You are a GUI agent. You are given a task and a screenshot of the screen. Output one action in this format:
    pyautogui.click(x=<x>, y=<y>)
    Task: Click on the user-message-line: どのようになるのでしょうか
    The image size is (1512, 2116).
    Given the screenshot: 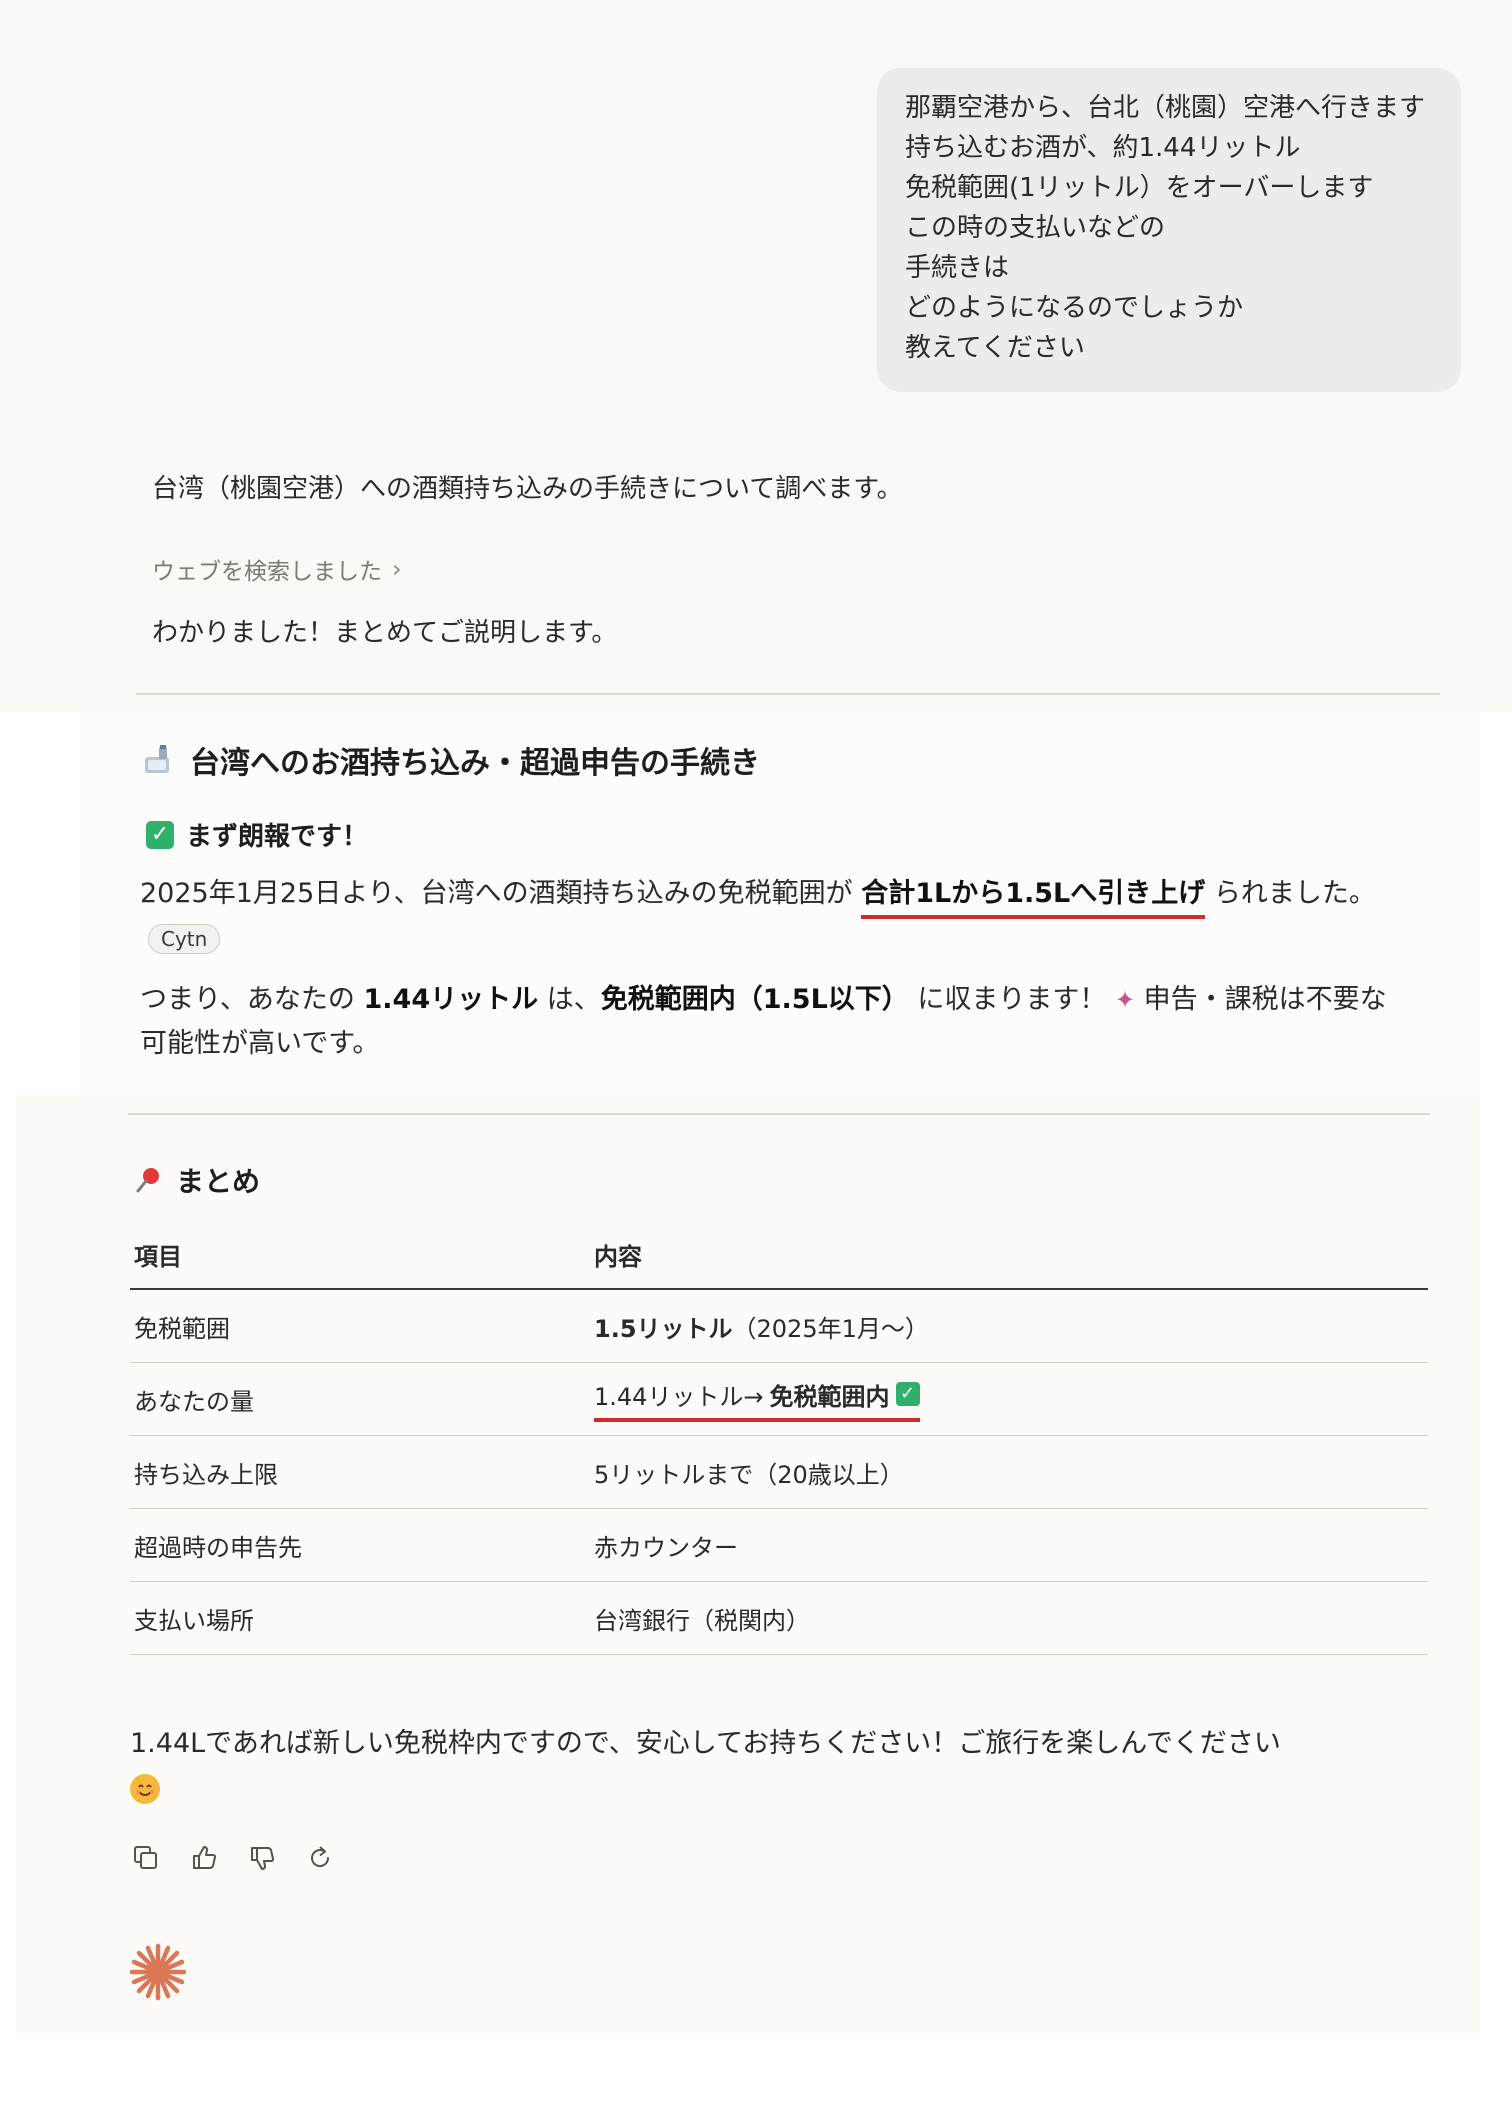 What is the action you would take?
    pyautogui.click(x=1074, y=308)
    